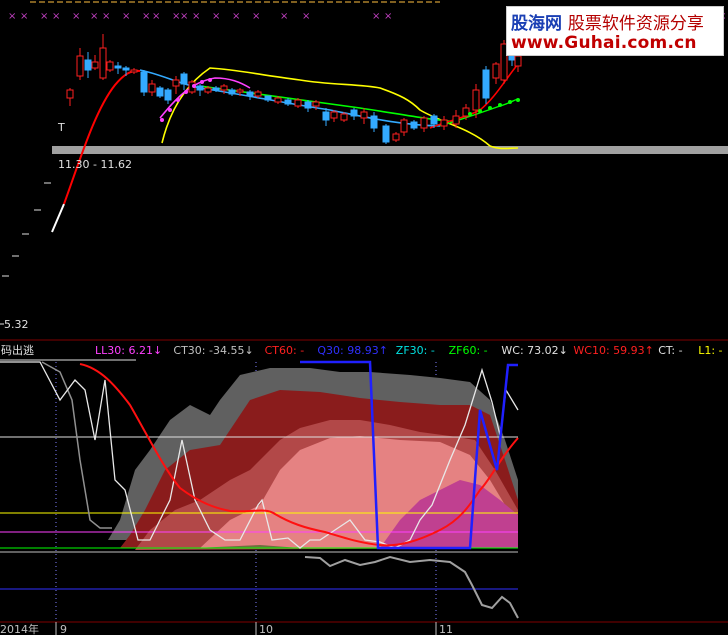  Describe the element at coordinates (266, 629) in the screenshot. I see `x-label-oct: 10` at that location.